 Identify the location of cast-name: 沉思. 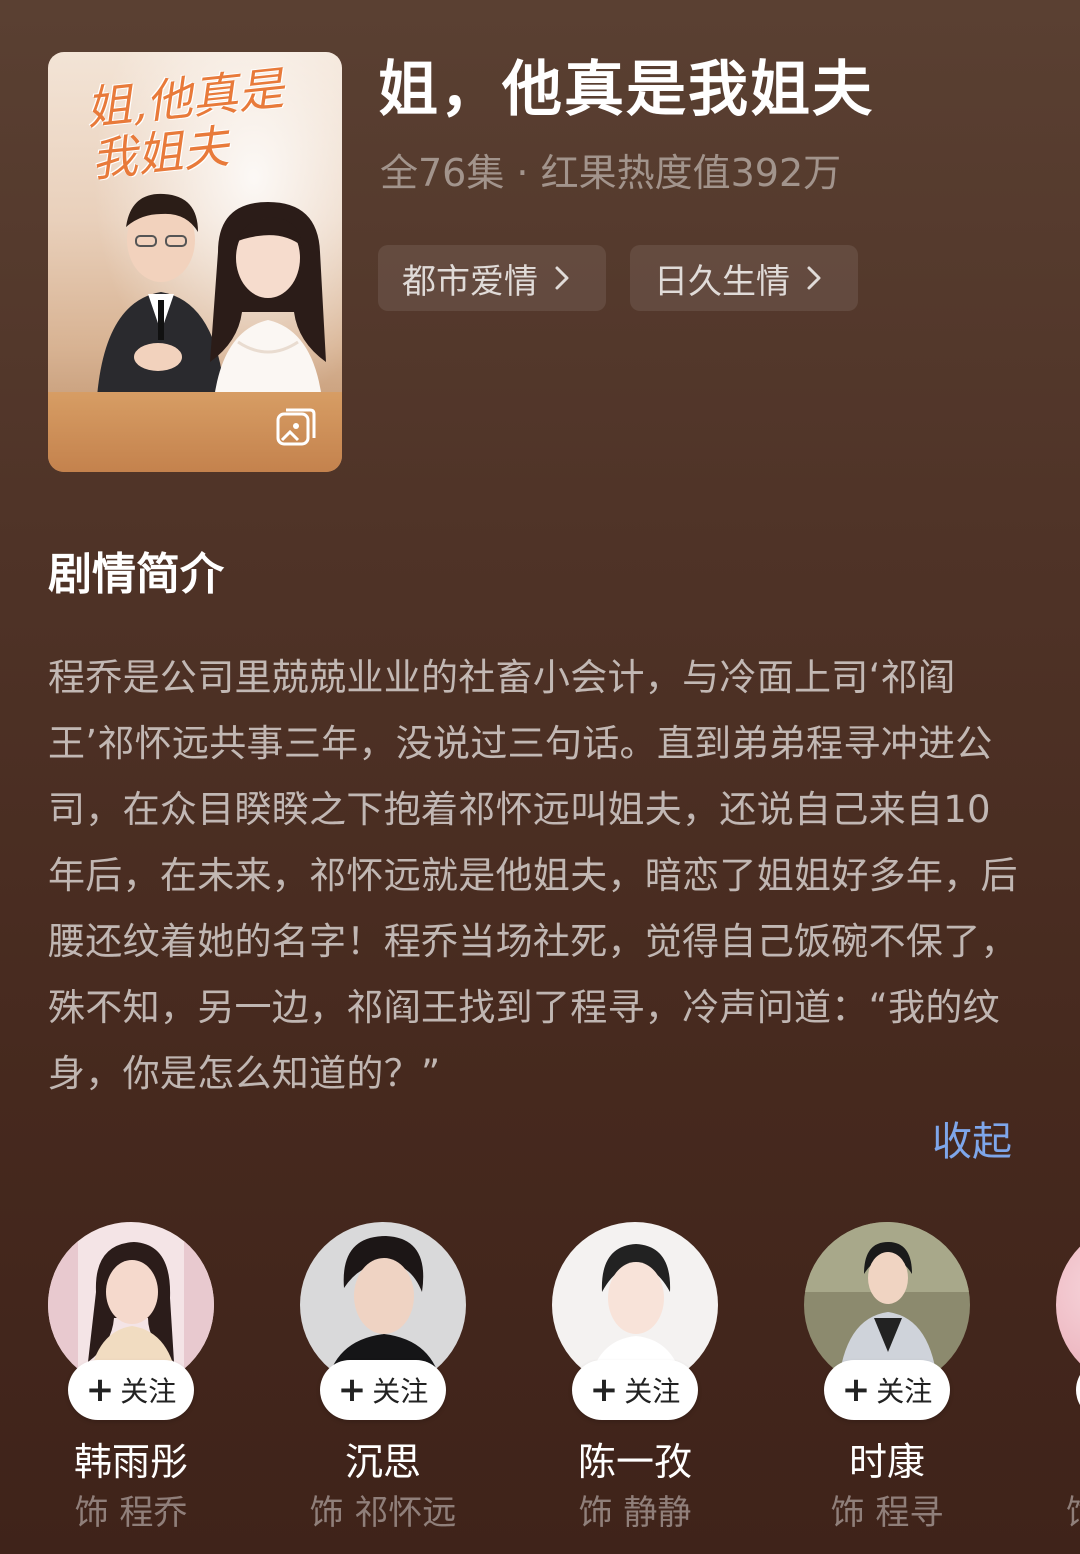
(382, 1462).